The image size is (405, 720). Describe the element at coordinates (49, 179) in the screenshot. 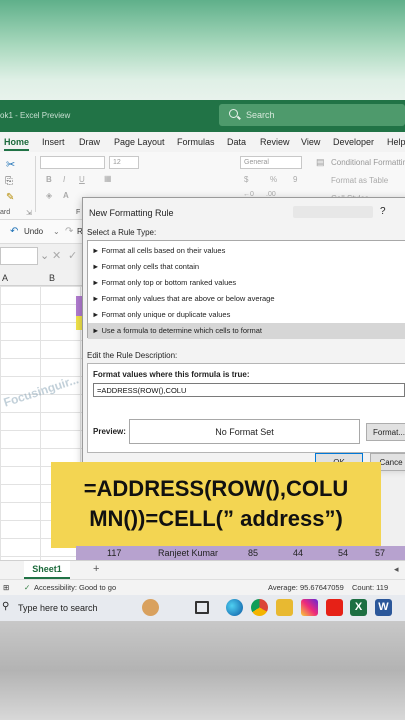

I see `bold-icon: B` at that location.